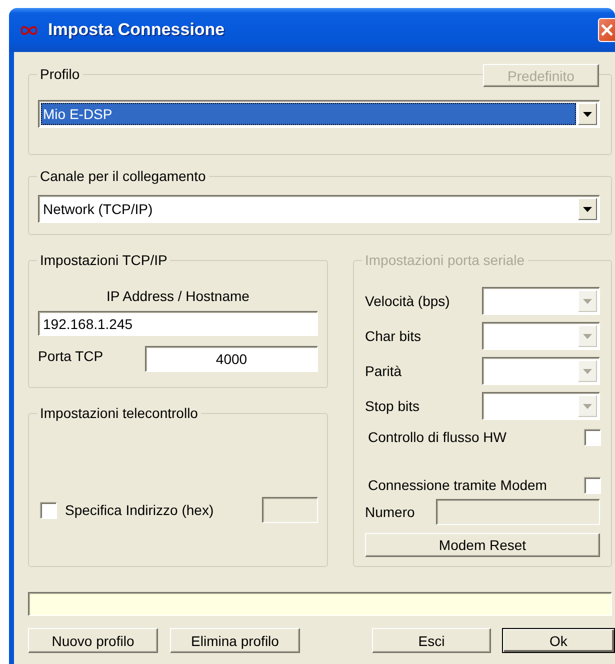 The image size is (615, 664). I want to click on close-icon, so click(607, 30).